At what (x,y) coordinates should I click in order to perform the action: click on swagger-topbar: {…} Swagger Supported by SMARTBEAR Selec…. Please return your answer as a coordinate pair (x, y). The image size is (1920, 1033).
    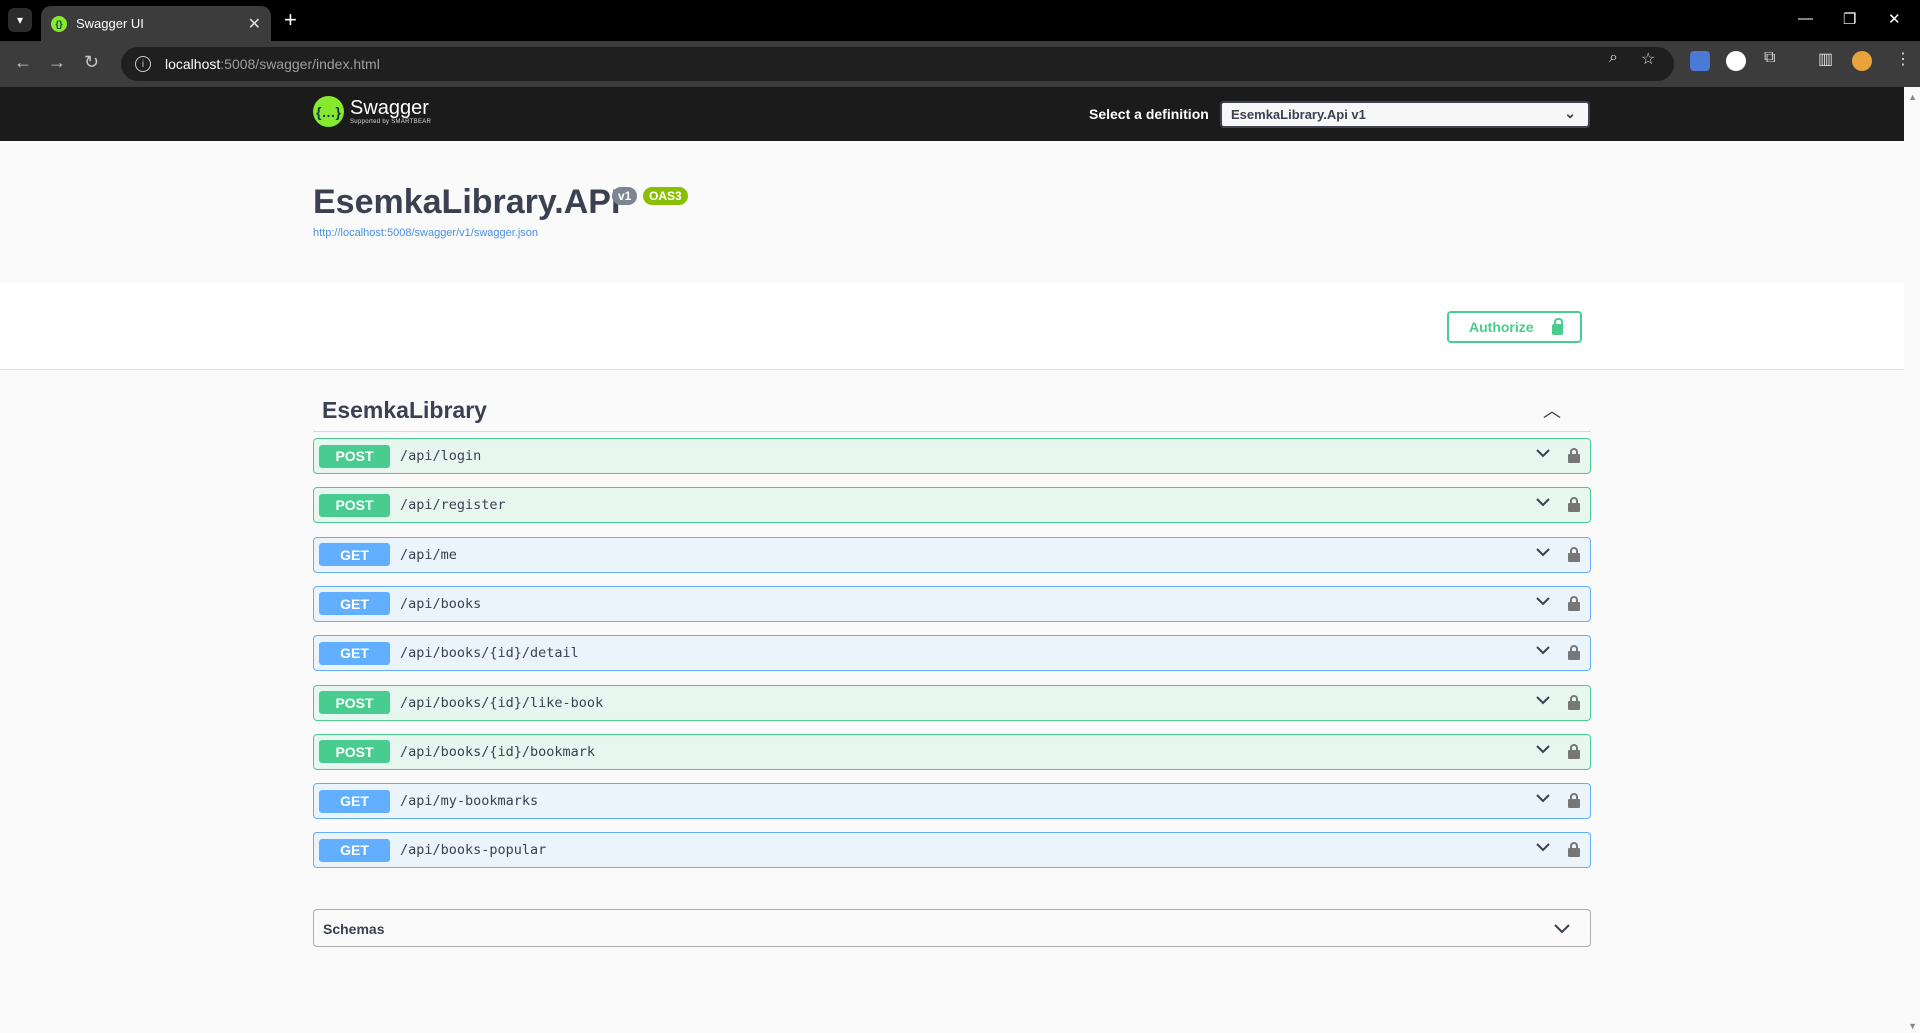
    Looking at the image, I should click on (952, 114).